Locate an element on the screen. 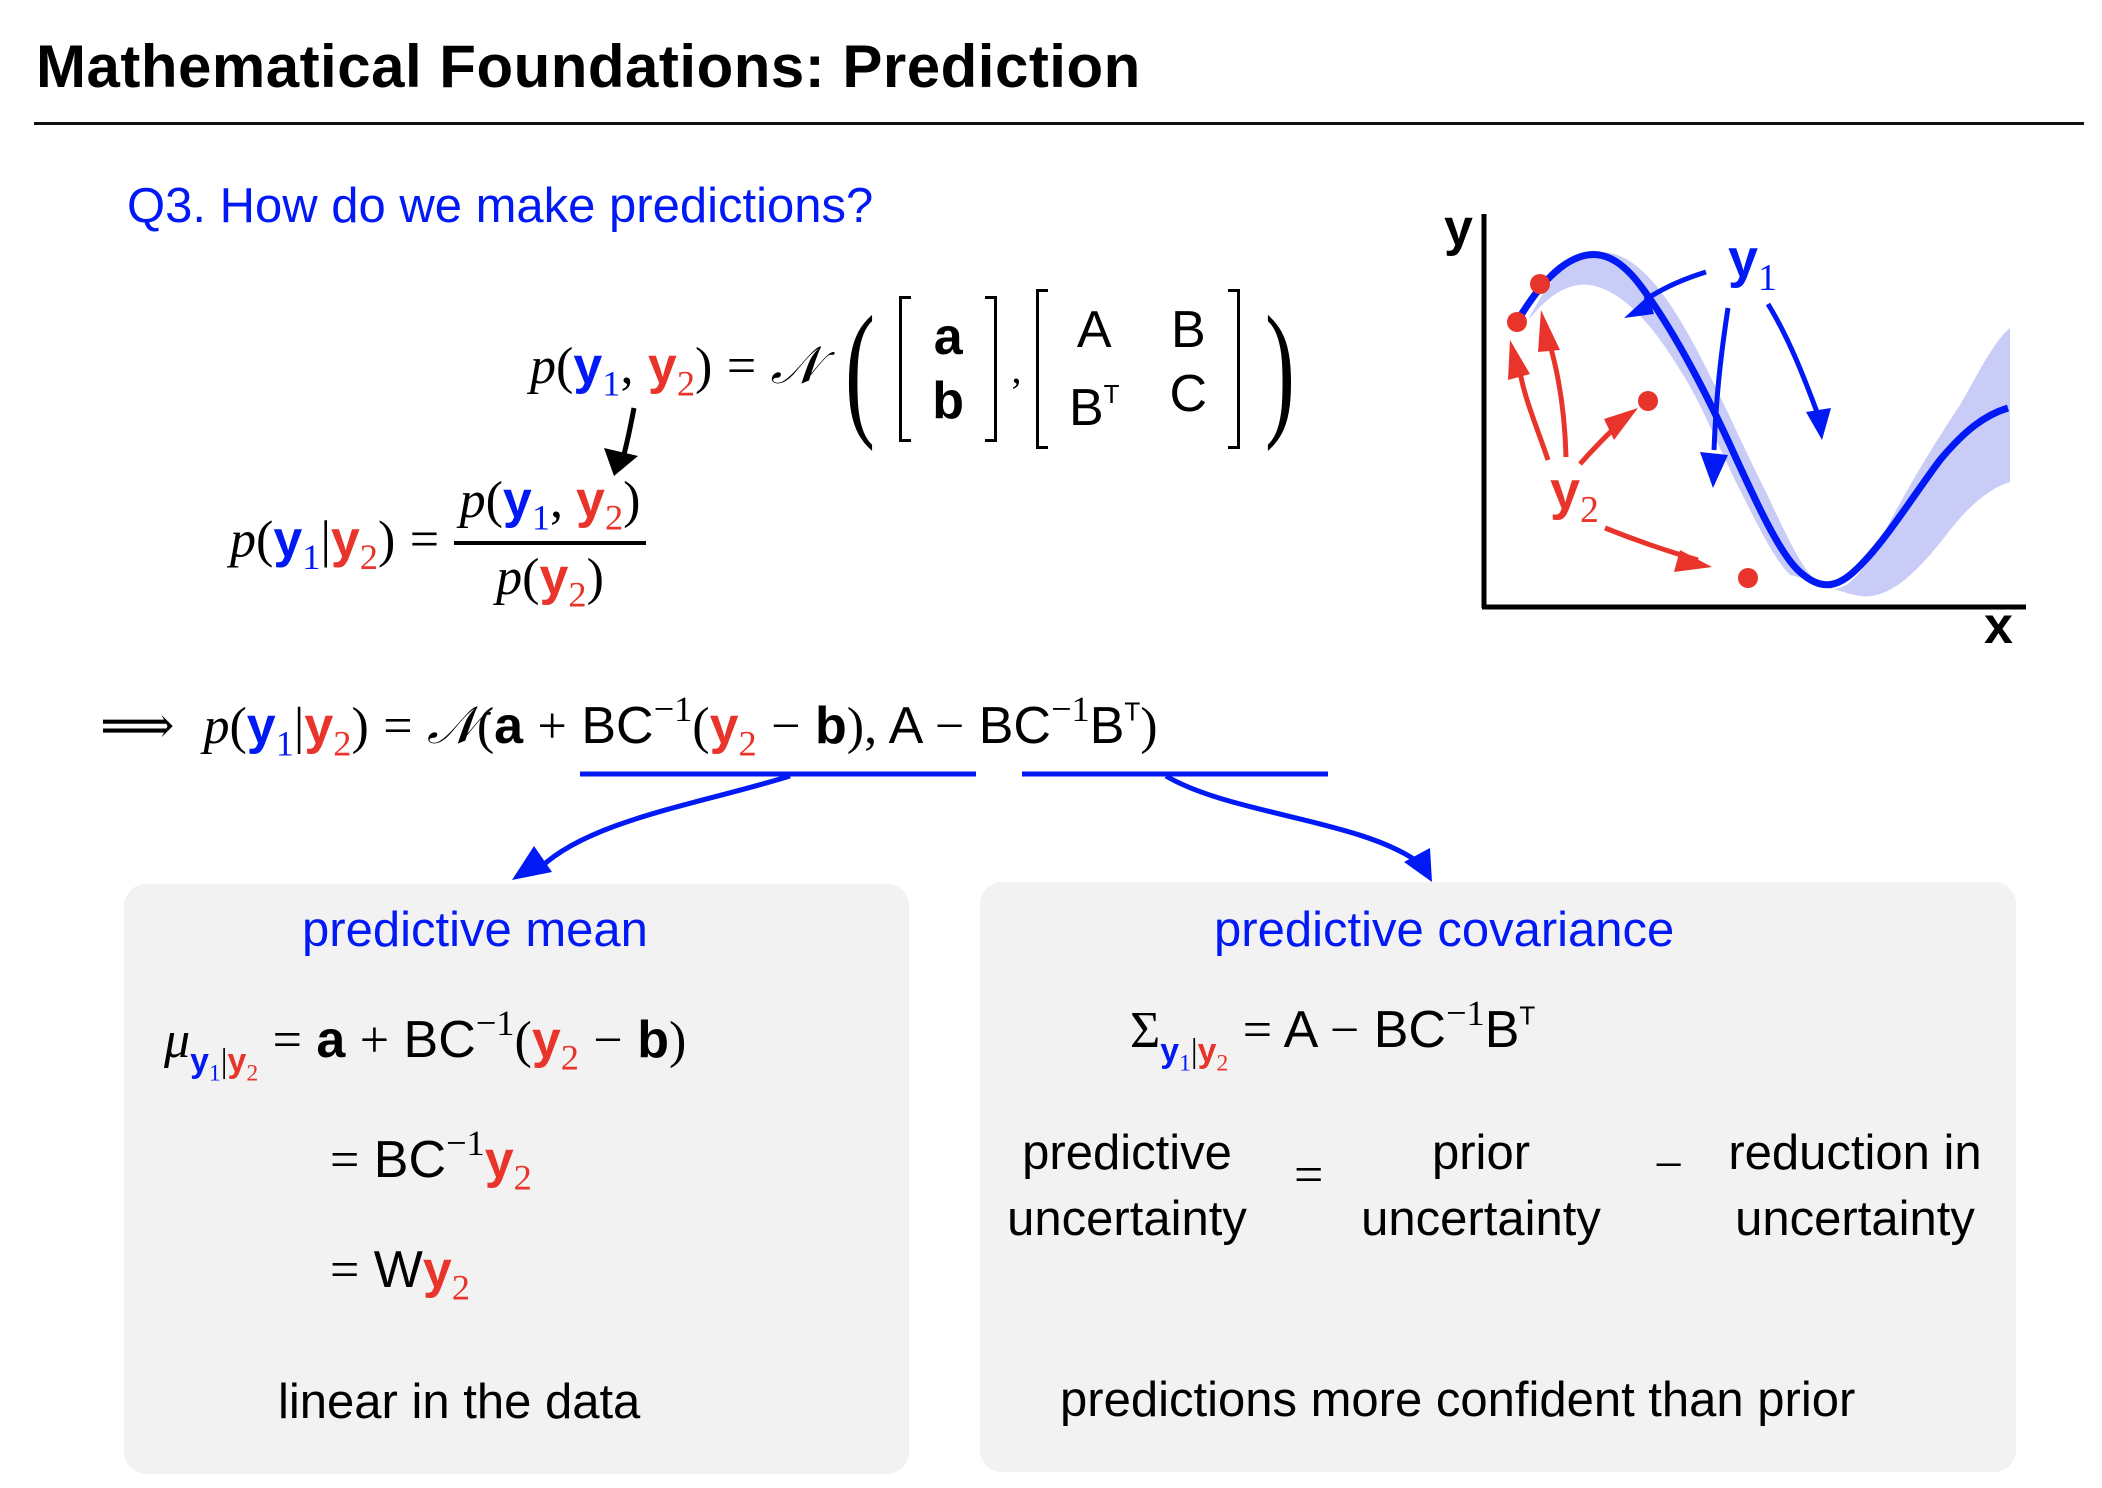  y2-arrows is located at coordinates (1608, 453).